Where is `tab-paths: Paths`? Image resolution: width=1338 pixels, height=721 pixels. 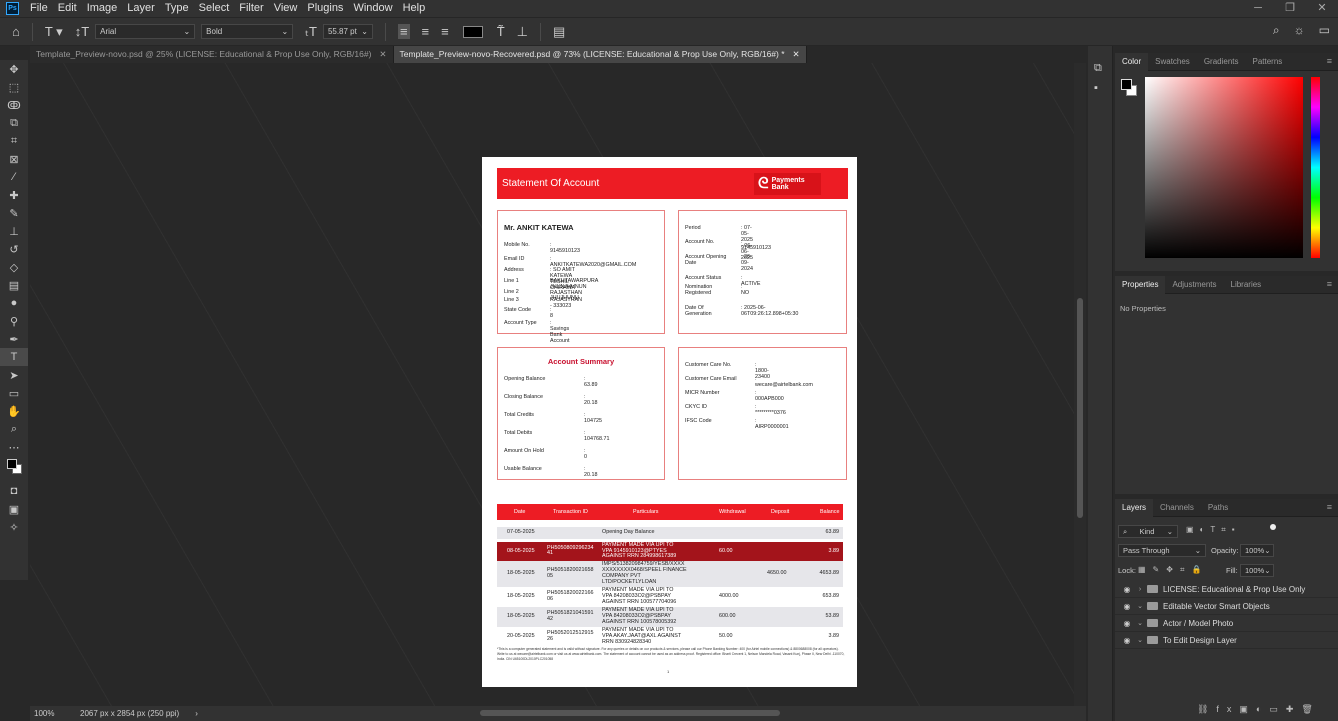 tab-paths: Paths is located at coordinates (1218, 508).